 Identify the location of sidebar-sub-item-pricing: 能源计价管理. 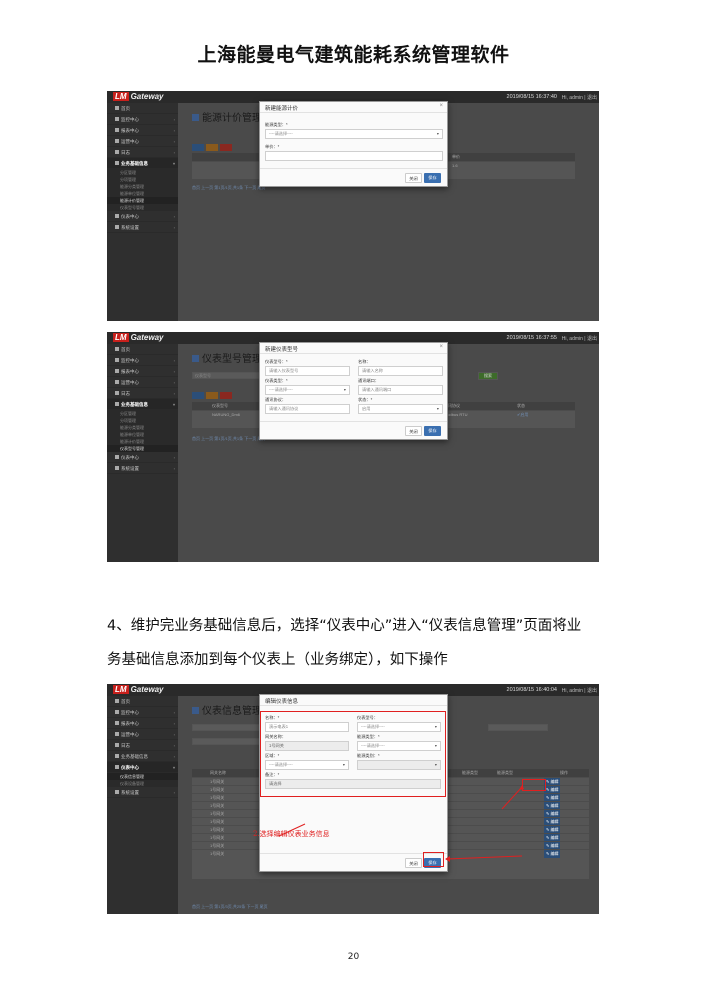
(142, 200).